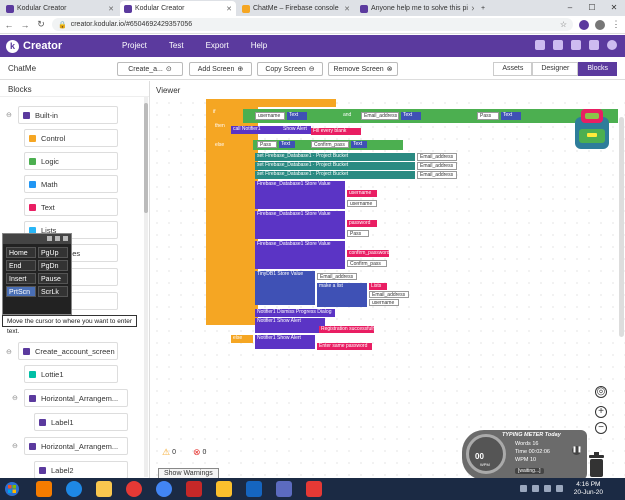 Image resolution: width=625 pixels, height=500 pixels. I want to click on make-a-list-block: make a list, so click(342, 295).